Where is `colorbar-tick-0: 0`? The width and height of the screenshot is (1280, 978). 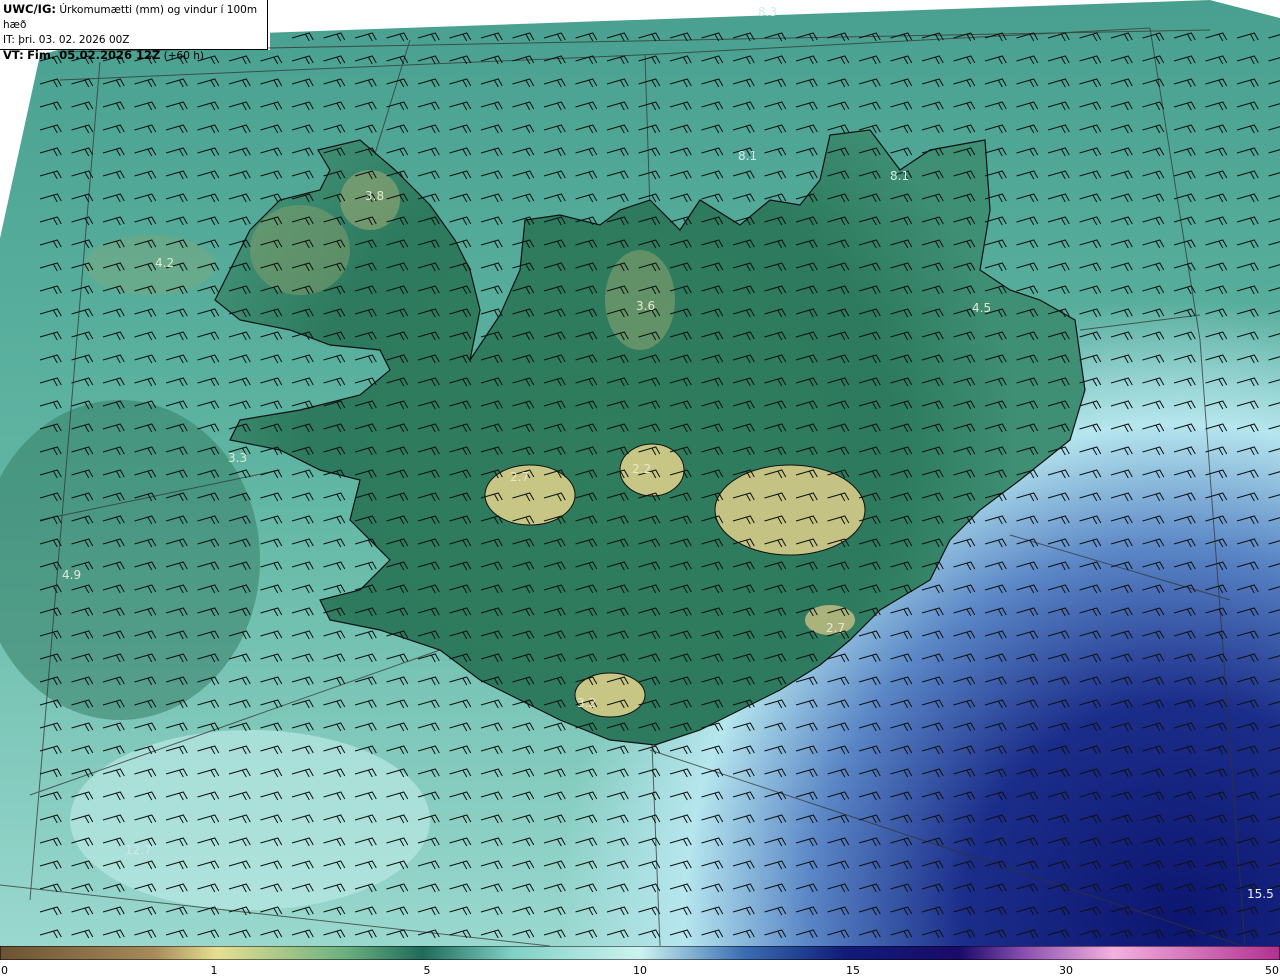 colorbar-tick-0: 0 is located at coordinates (4, 970).